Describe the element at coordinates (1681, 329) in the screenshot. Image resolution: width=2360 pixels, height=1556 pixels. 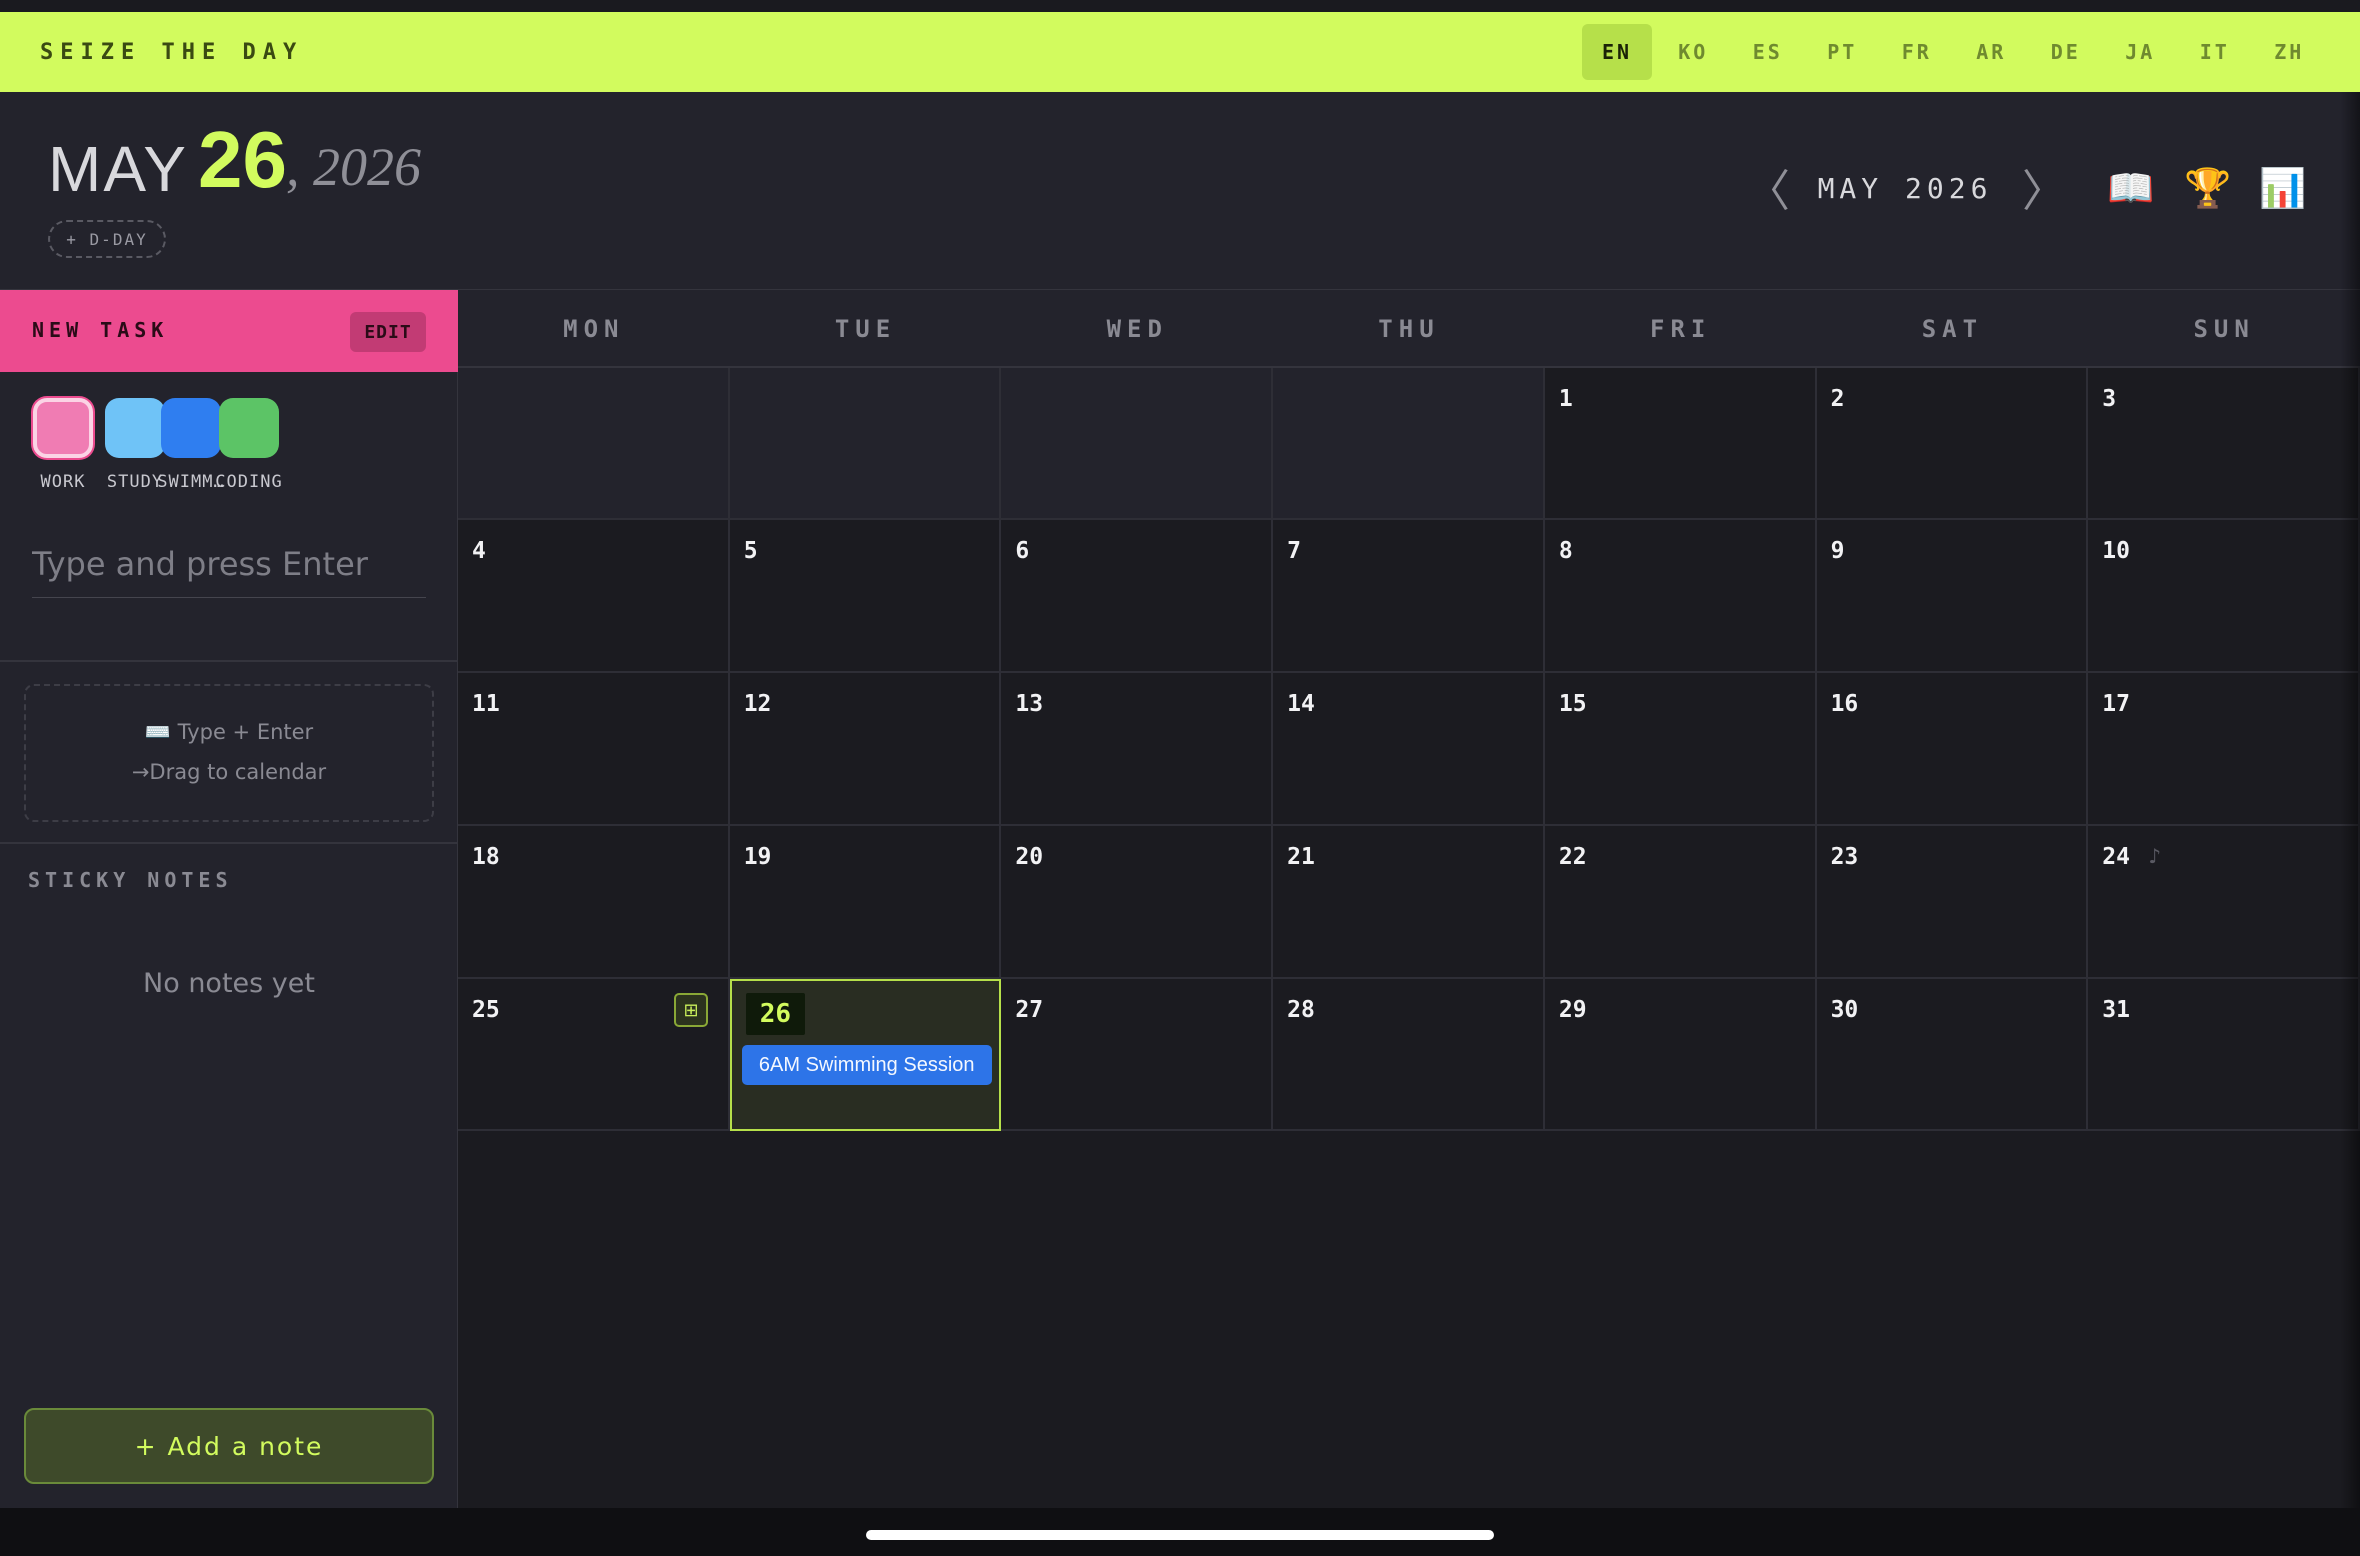
I see `weekday-fri: FRI` at that location.